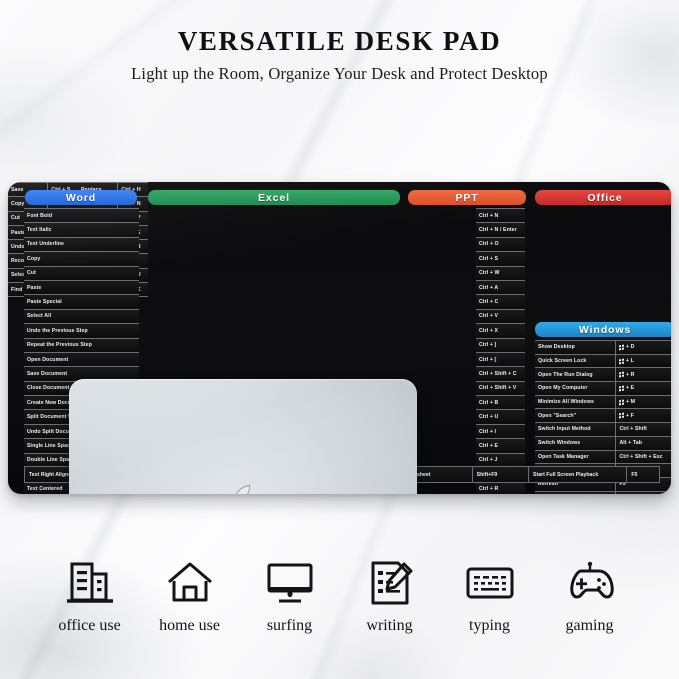 The image size is (679, 679). Describe the element at coordinates (563, 388) in the screenshot. I see `shortcut-label: Open My Computer` at that location.